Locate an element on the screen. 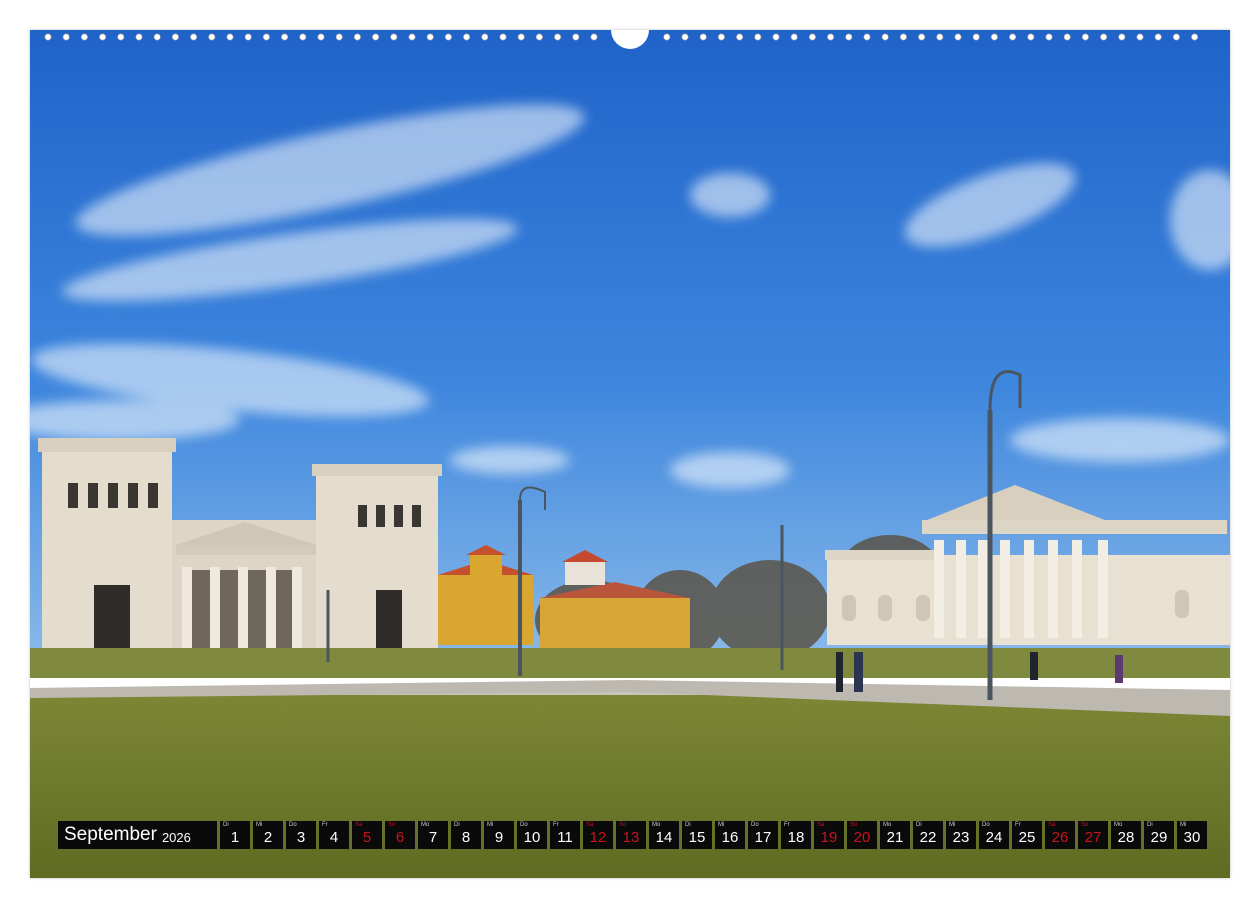 The height and width of the screenshot is (908, 1260). day-number: 22 is located at coordinates (928, 837).